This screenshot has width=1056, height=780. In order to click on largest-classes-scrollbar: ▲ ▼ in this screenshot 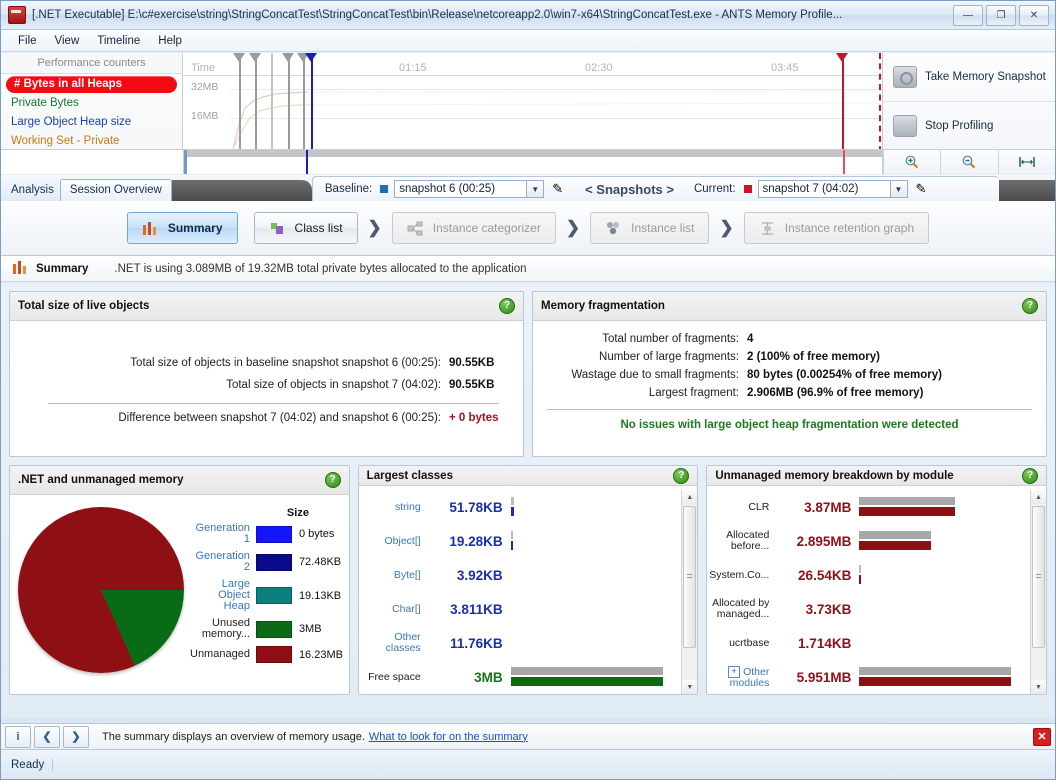, I will do `click(689, 592)`.